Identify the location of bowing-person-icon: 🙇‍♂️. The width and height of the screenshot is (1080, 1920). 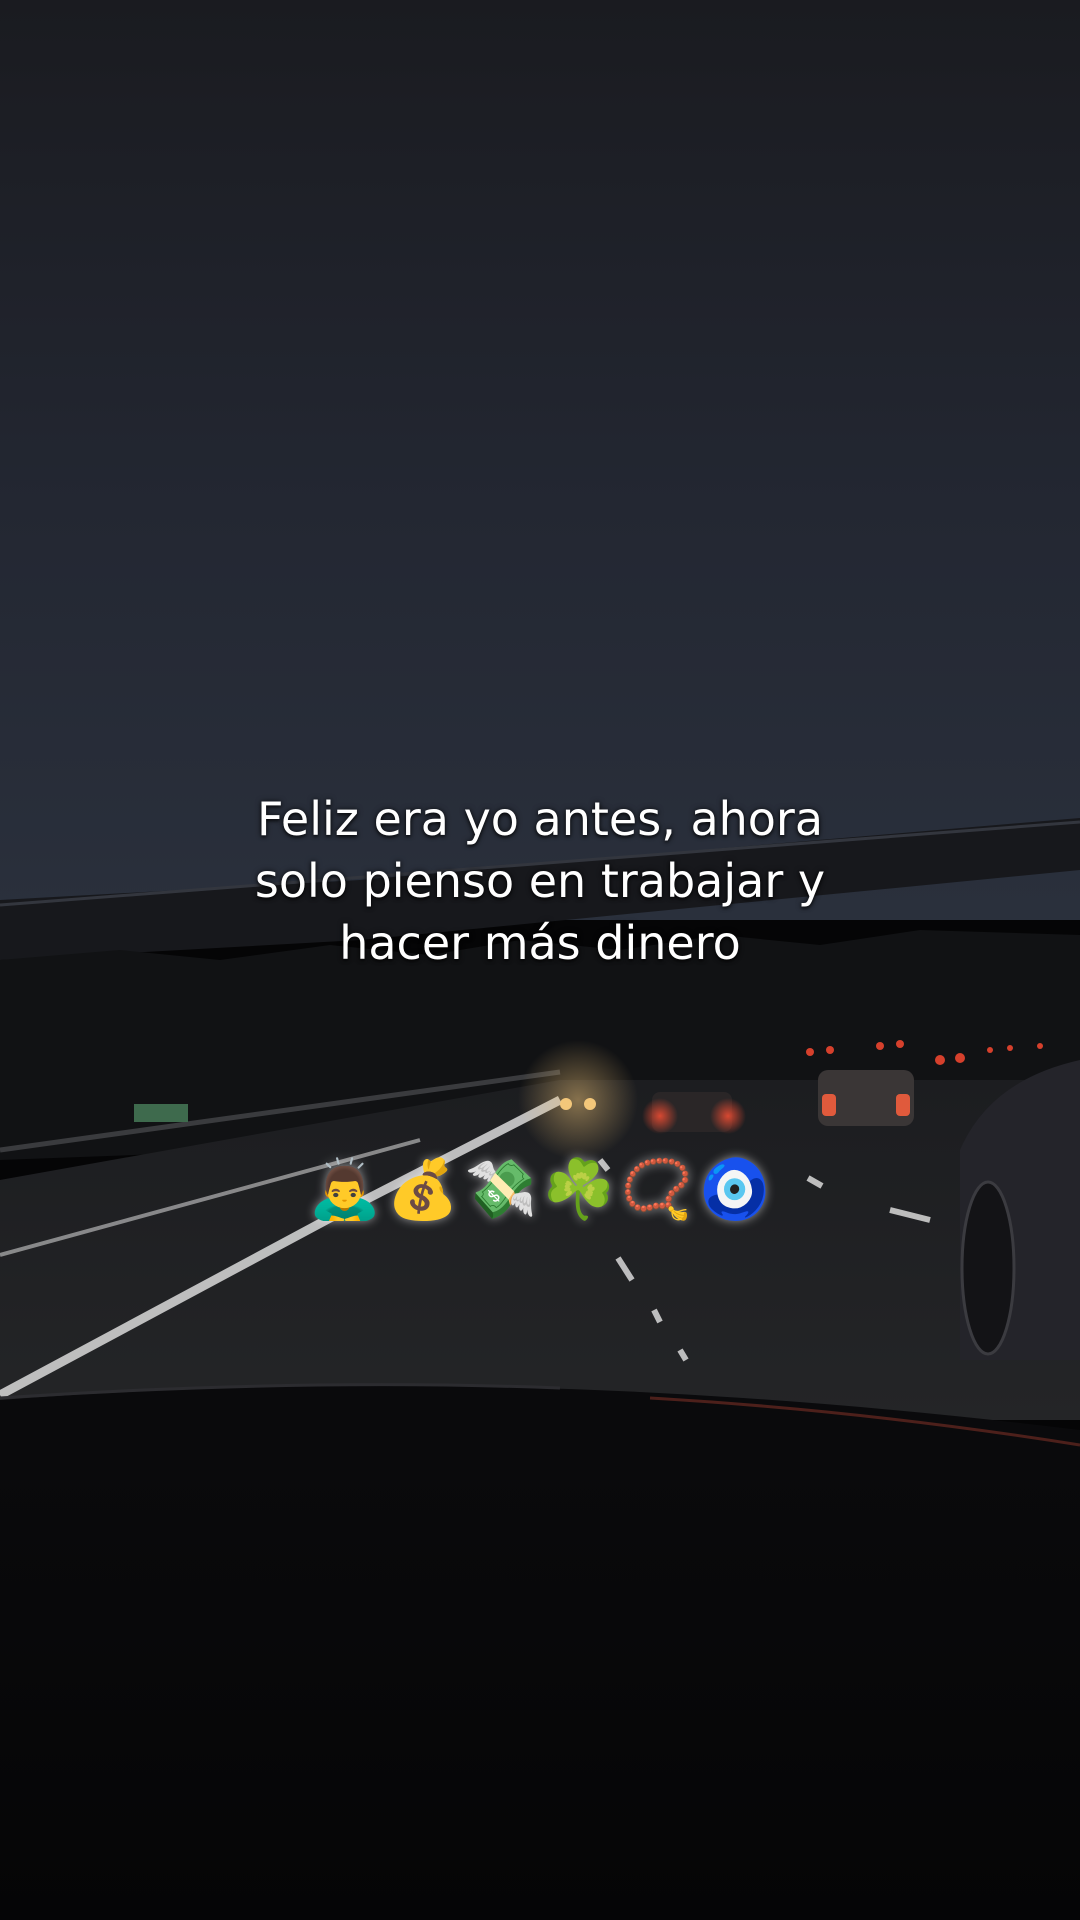
(345, 1189).